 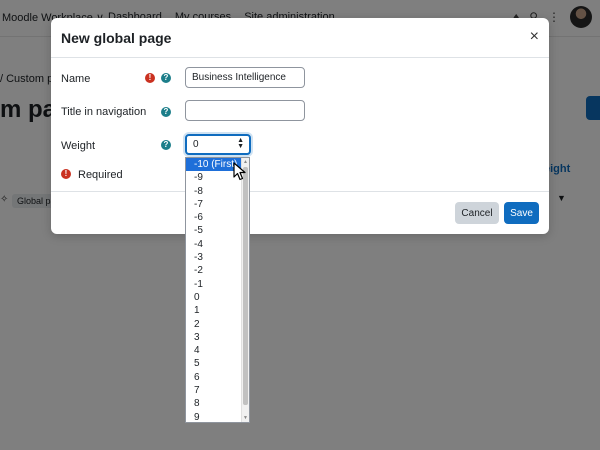 What do you see at coordinates (76, 79) in the screenshot?
I see `name-label: Name` at bounding box center [76, 79].